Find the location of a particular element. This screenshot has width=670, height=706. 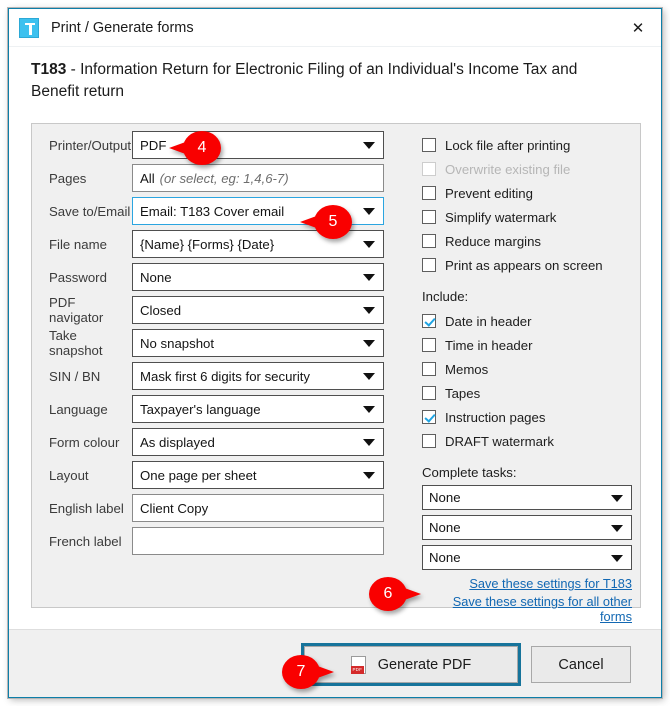

dropdown-select: None is located at coordinates (258, 277).